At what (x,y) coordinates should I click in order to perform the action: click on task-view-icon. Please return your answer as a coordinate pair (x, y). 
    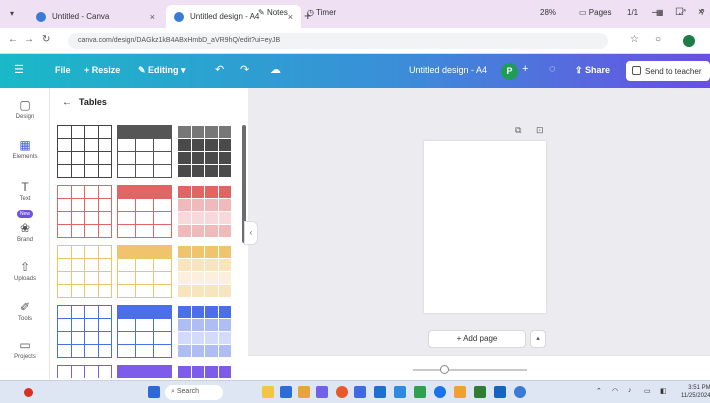
    Looking at the image, I should click on (286, 392).